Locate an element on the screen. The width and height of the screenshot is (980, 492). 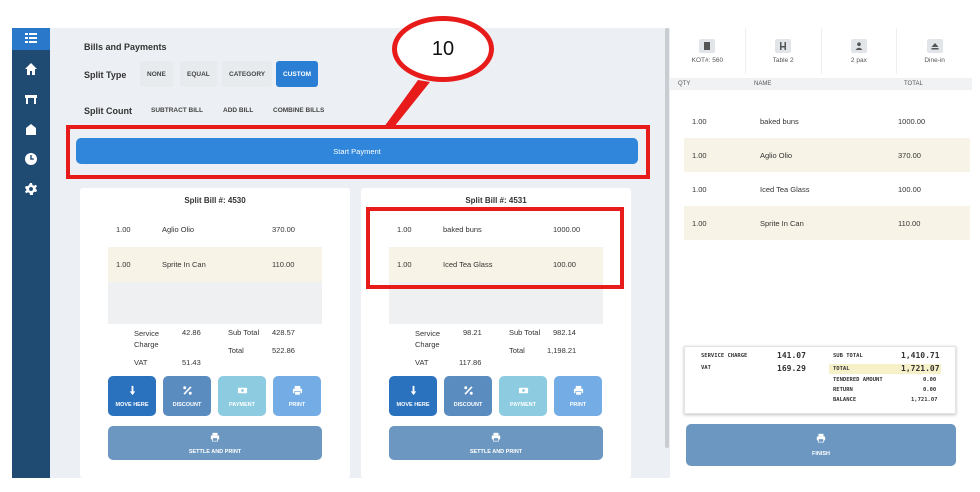
step-number: 10 is located at coordinates (443, 48).